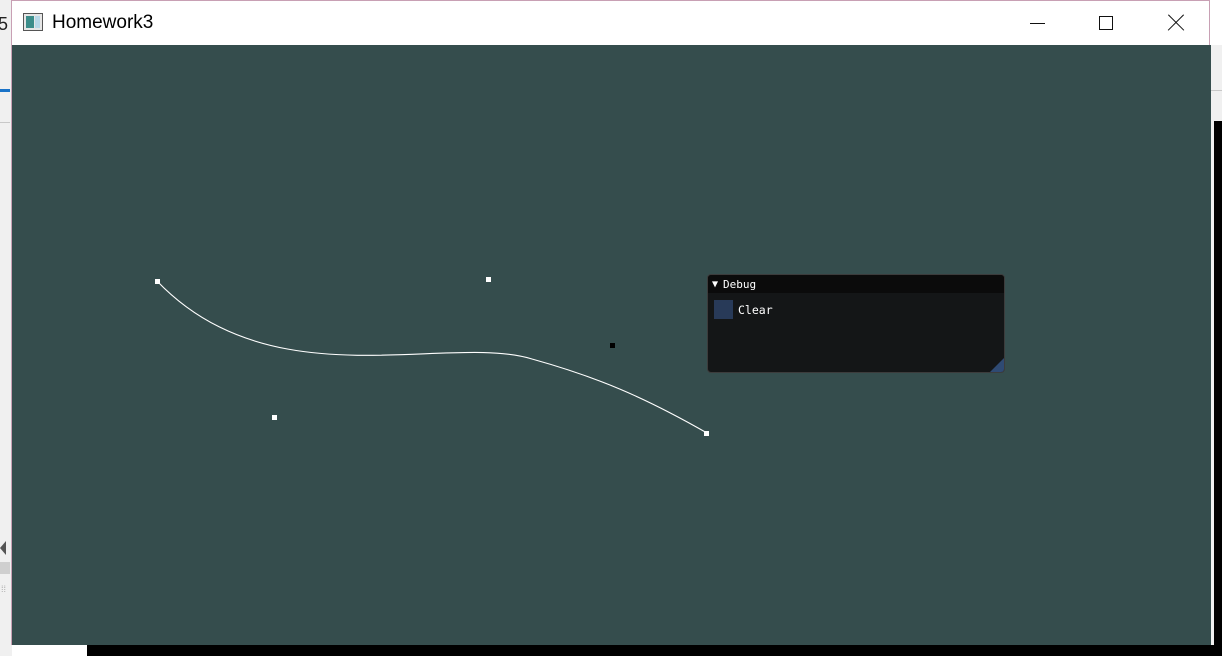  I want to click on control-point-end, so click(706, 433).